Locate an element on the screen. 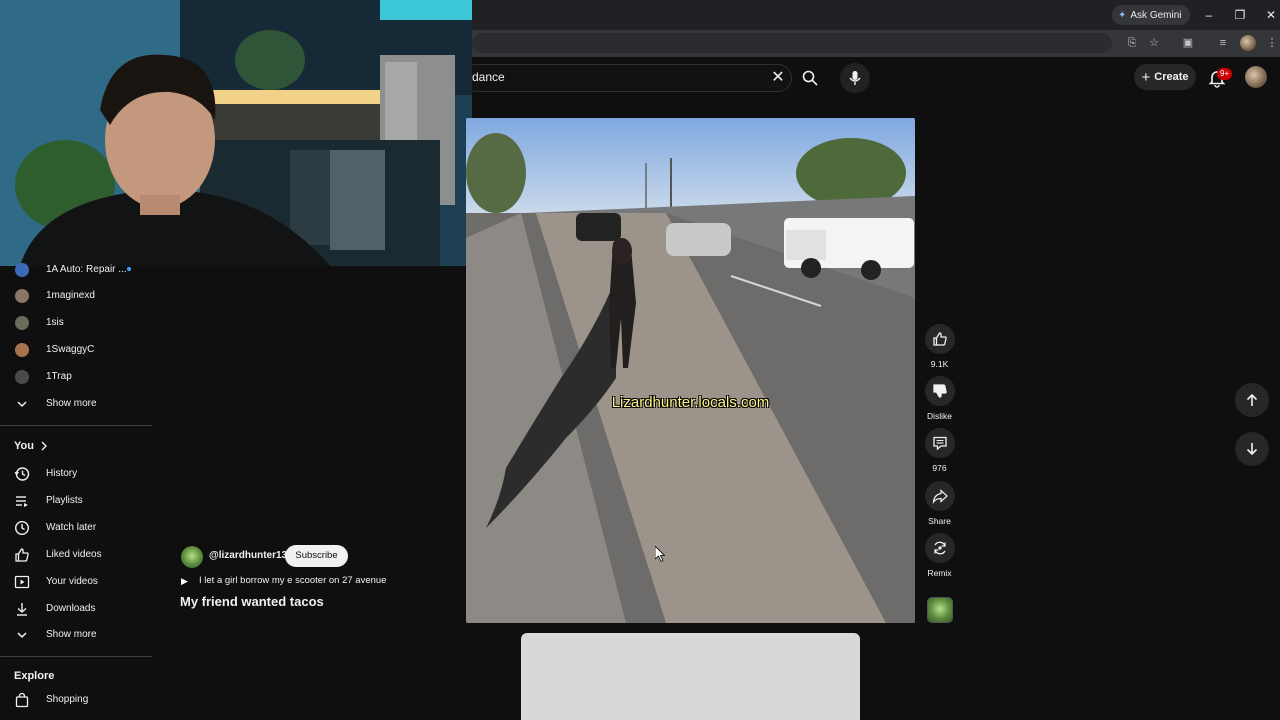  plus-icon: + is located at coordinates (1146, 77).